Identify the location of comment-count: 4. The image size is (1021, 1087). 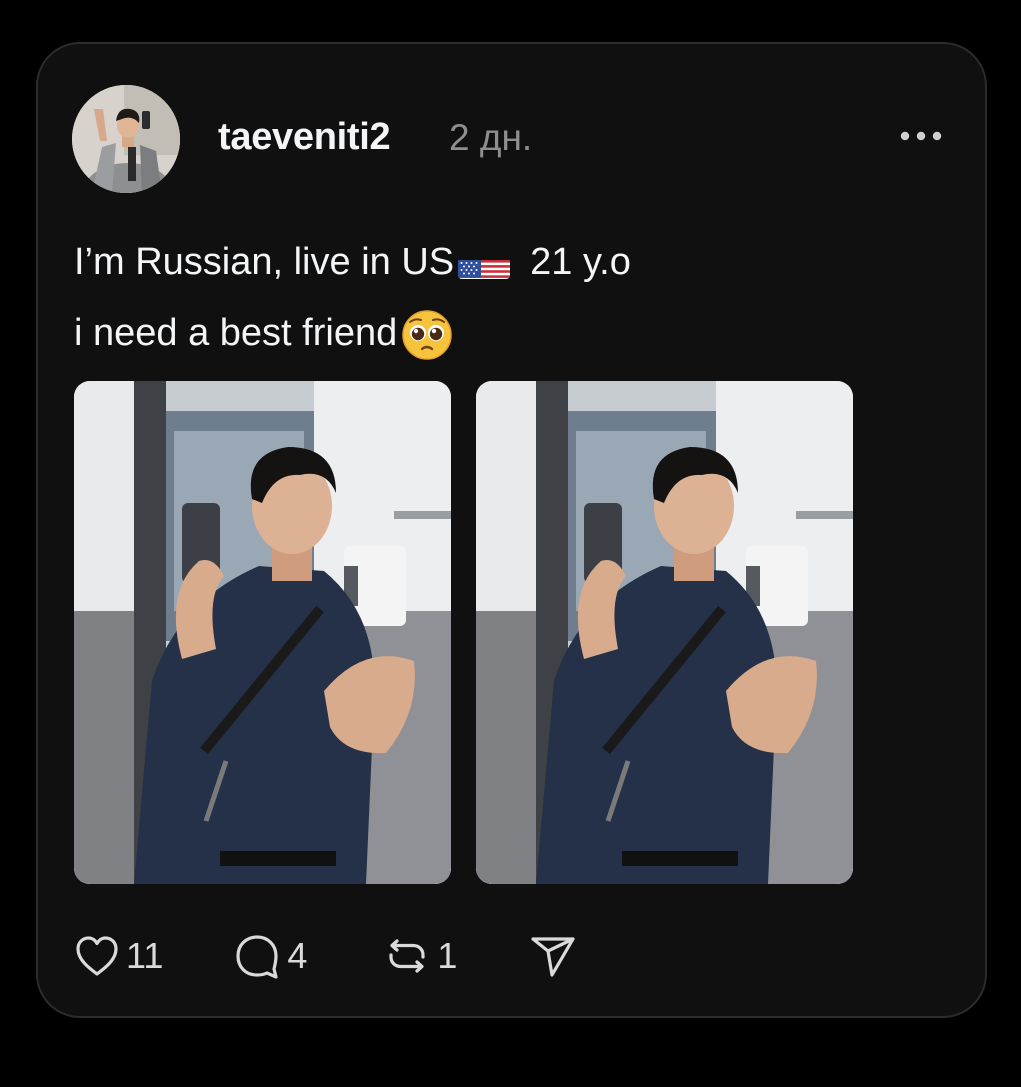
(297, 955).